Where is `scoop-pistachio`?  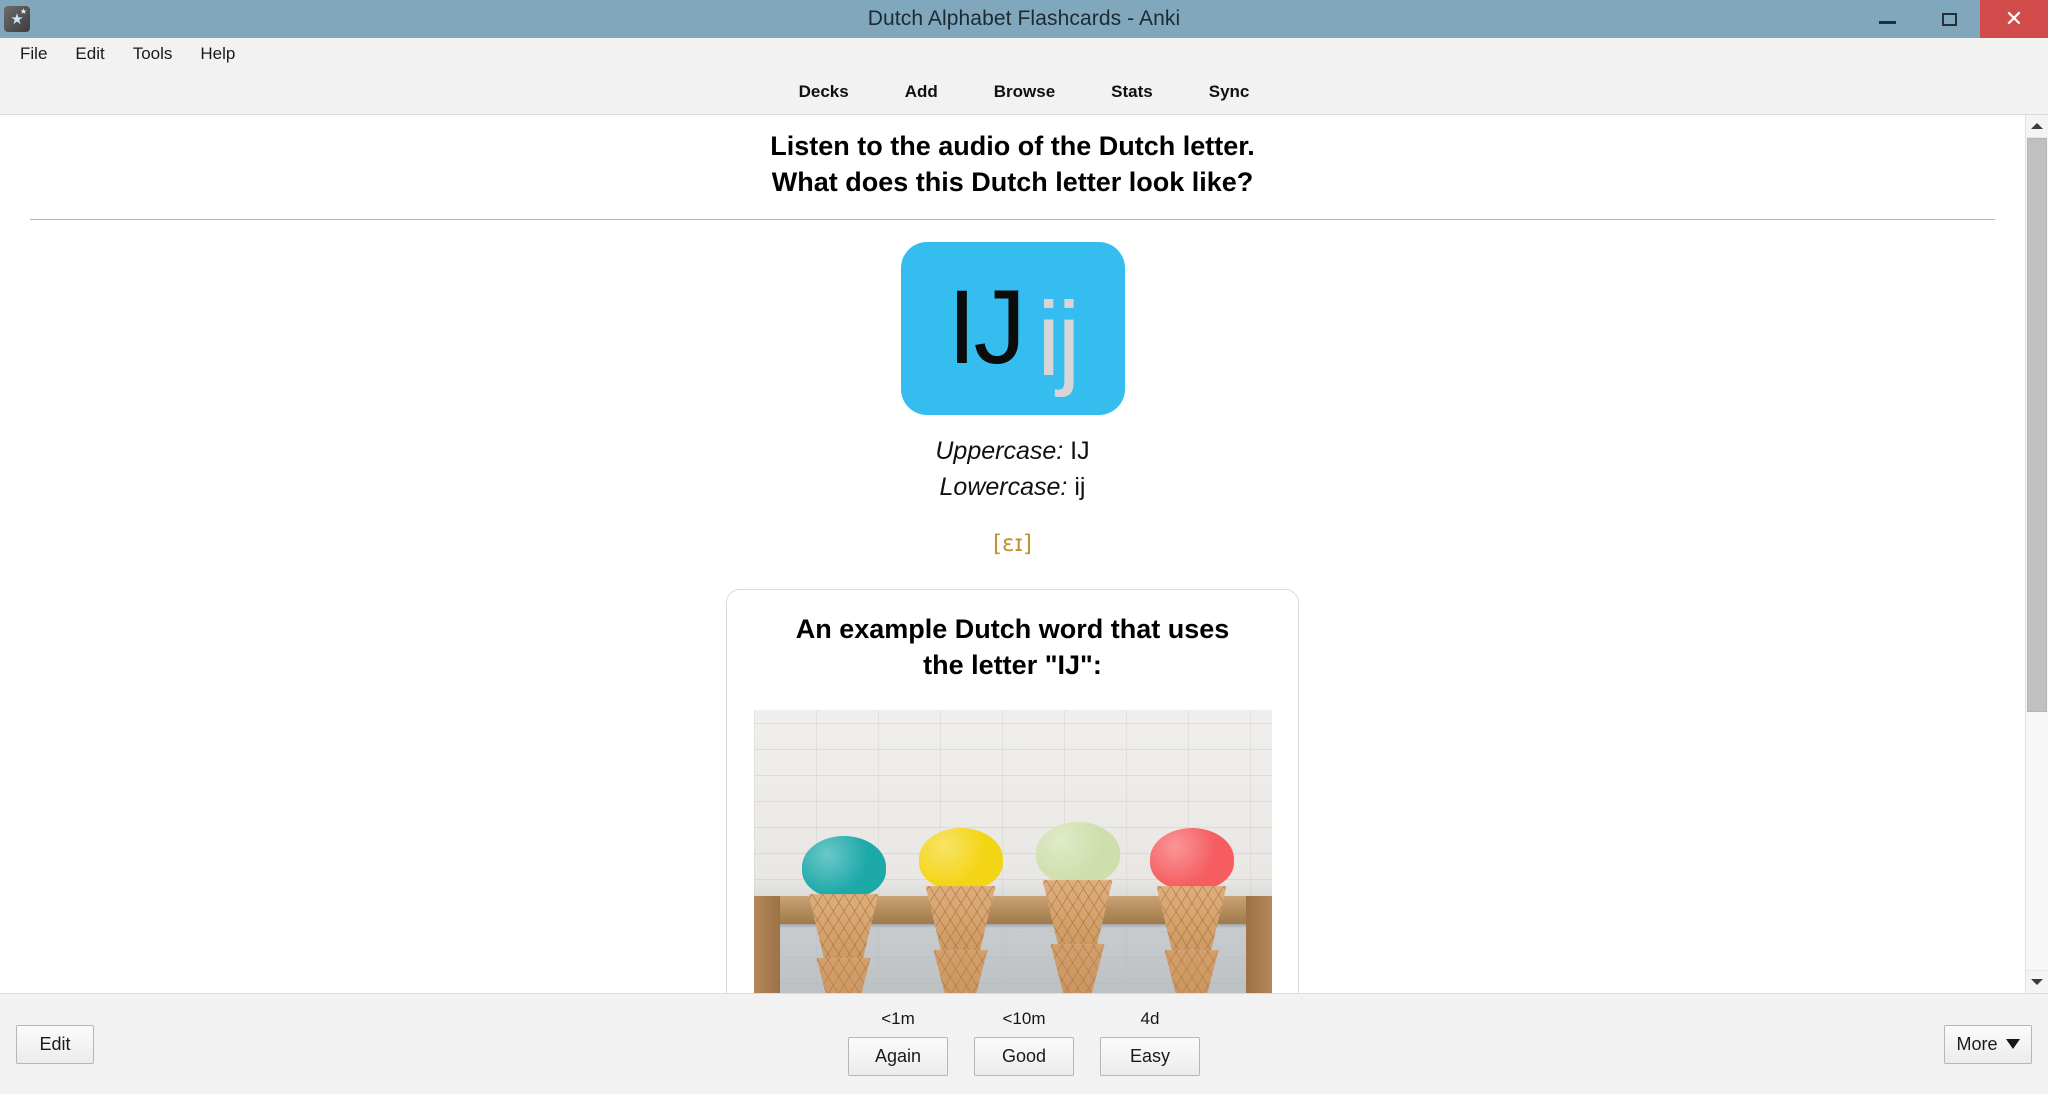
scoop-pistachio is located at coordinates (1077, 853).